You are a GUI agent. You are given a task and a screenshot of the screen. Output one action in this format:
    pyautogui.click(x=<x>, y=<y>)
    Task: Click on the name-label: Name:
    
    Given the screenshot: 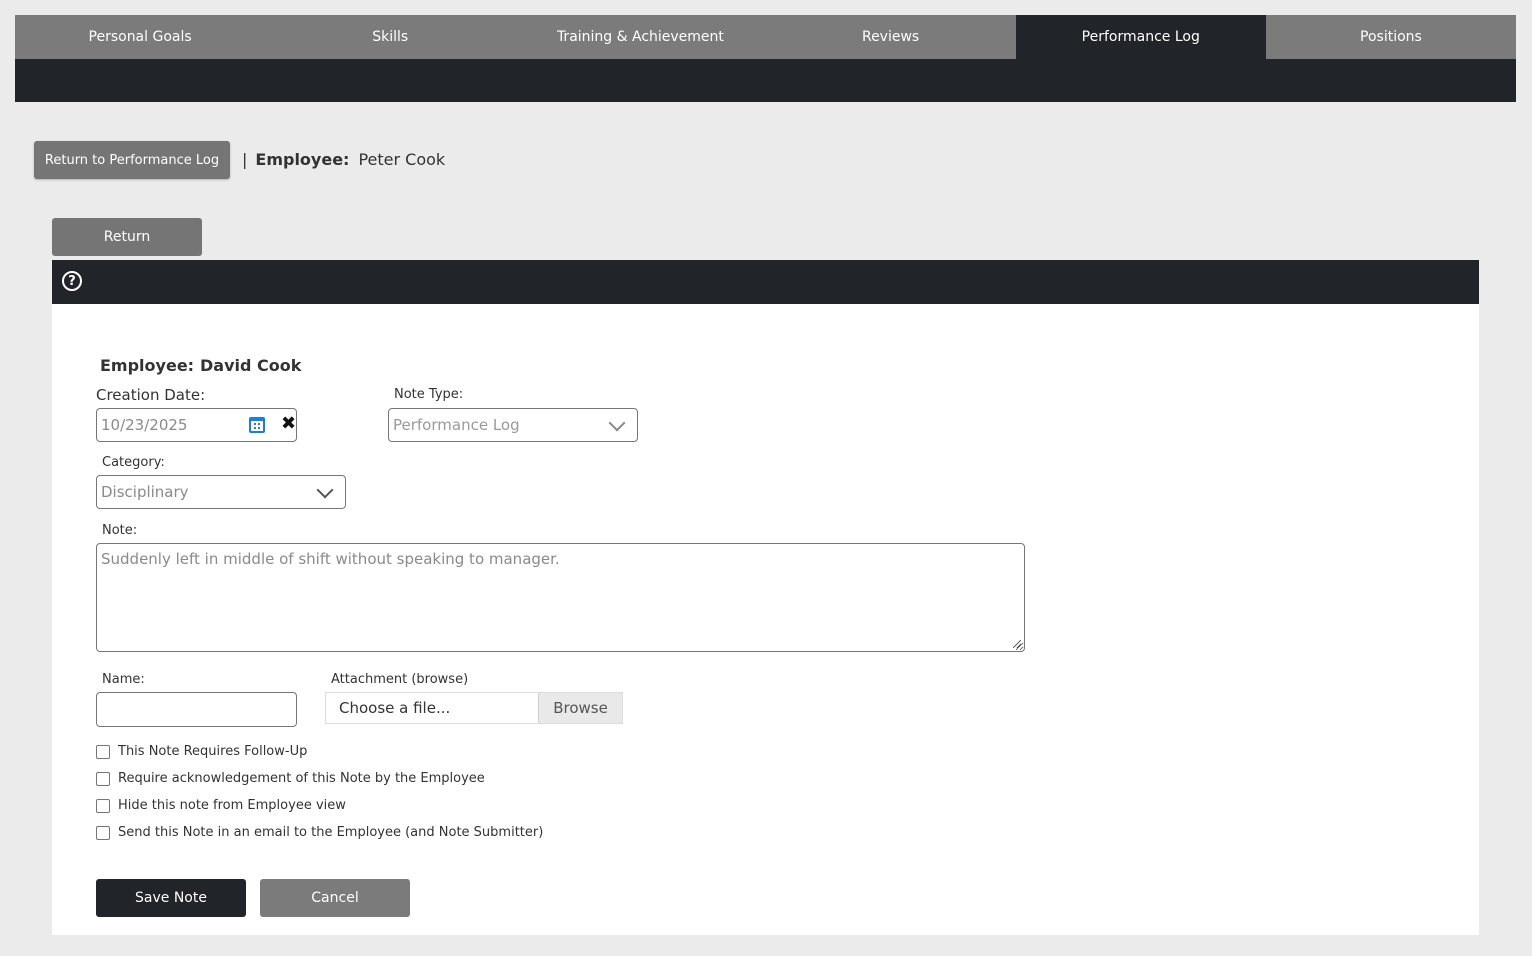 What is the action you would take?
    pyautogui.click(x=123, y=679)
    